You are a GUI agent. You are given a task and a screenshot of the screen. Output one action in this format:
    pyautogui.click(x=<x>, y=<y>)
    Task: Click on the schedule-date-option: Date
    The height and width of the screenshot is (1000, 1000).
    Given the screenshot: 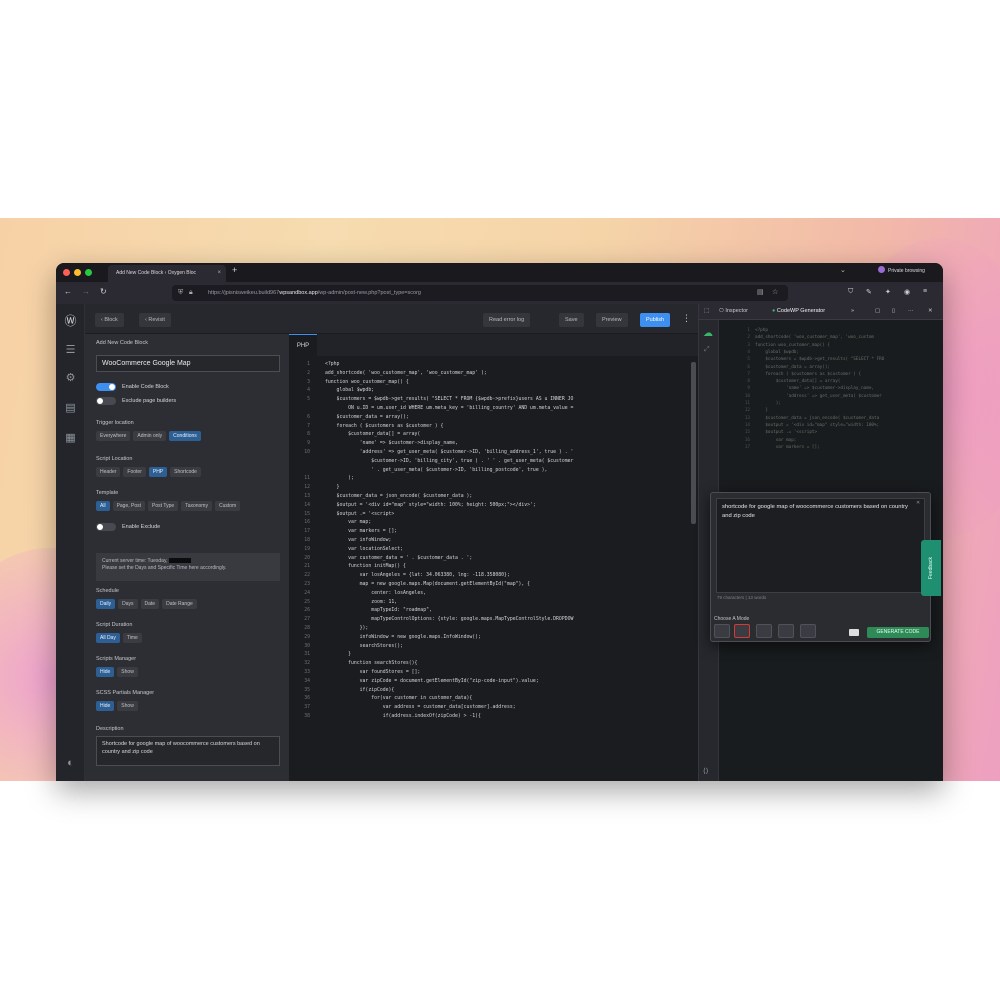 What is the action you would take?
    pyautogui.click(x=150, y=604)
    